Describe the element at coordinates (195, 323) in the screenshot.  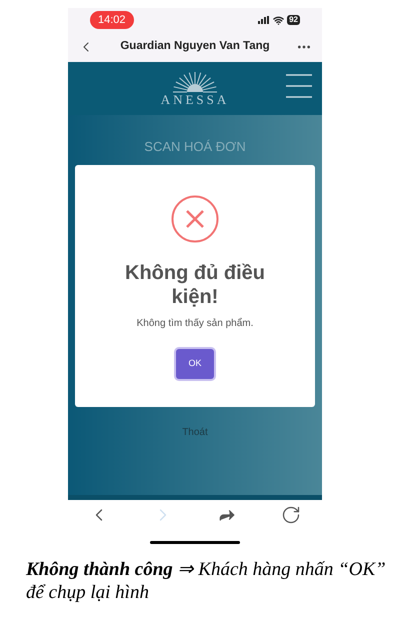
I see `dialog-message: Không tìm thấy sản phẩm.` at that location.